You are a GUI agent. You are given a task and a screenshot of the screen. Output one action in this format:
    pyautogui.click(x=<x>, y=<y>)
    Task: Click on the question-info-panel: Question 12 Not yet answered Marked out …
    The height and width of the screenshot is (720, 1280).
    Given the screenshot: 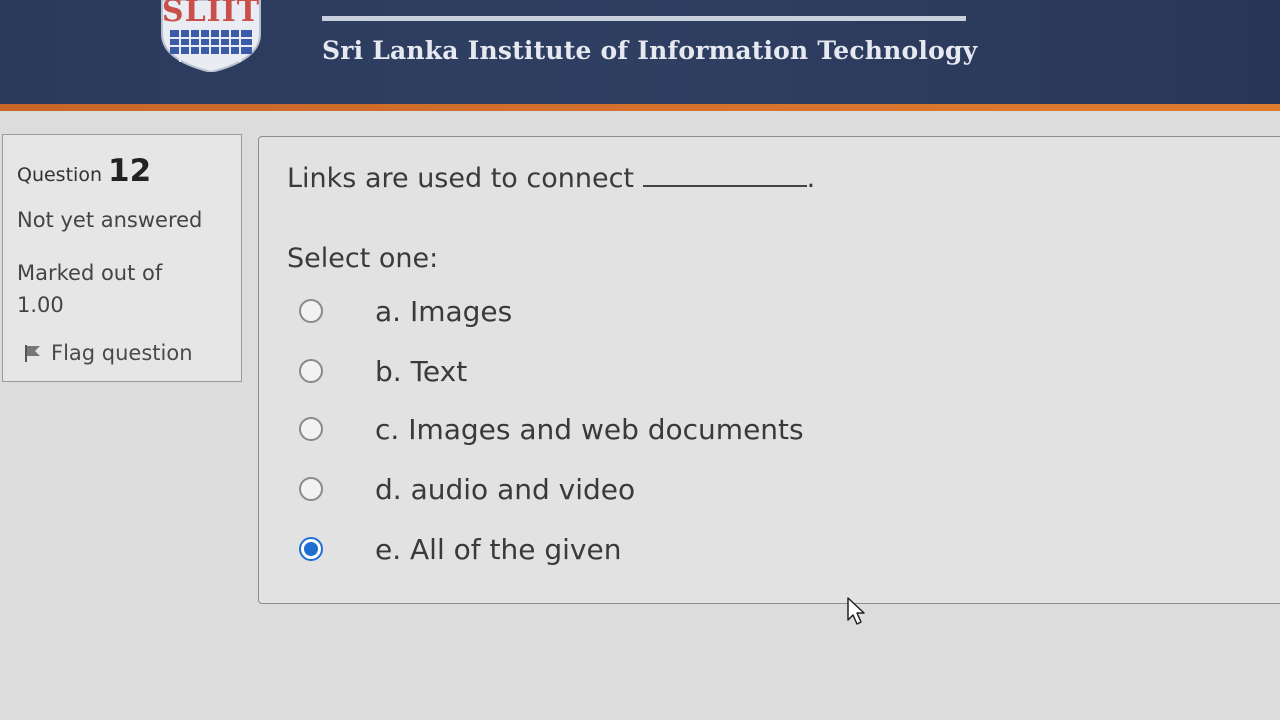 What is the action you would take?
    pyautogui.click(x=122, y=258)
    